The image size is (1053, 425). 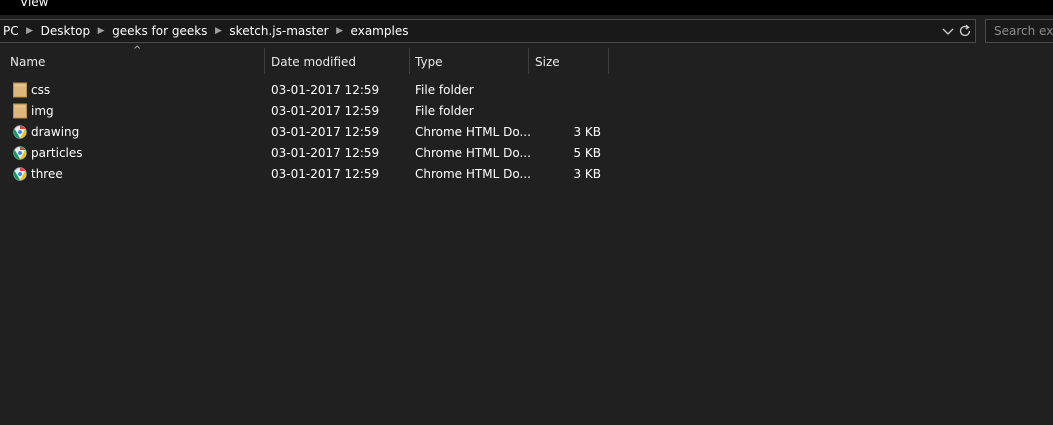 I want to click on column-label-date: Date modified, so click(x=314, y=62).